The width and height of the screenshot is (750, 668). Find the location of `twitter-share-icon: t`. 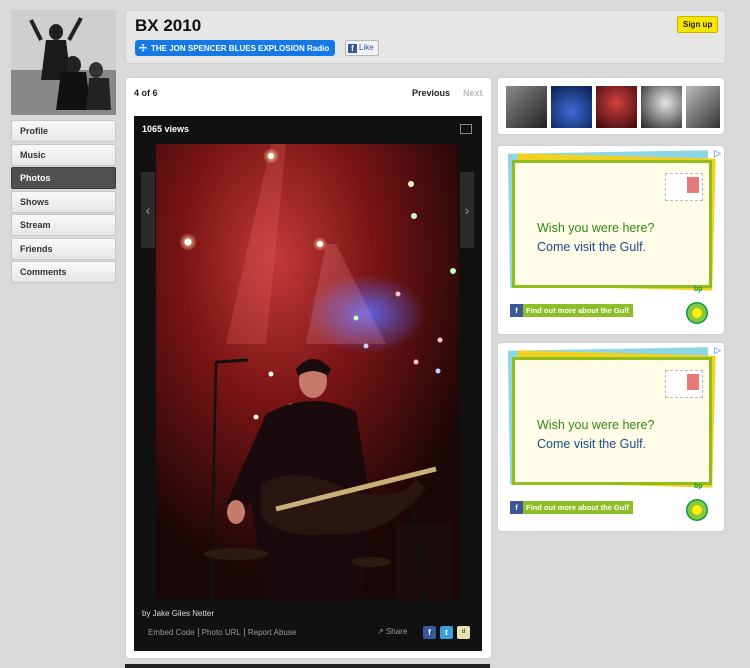

twitter-share-icon: t is located at coordinates (446, 632).